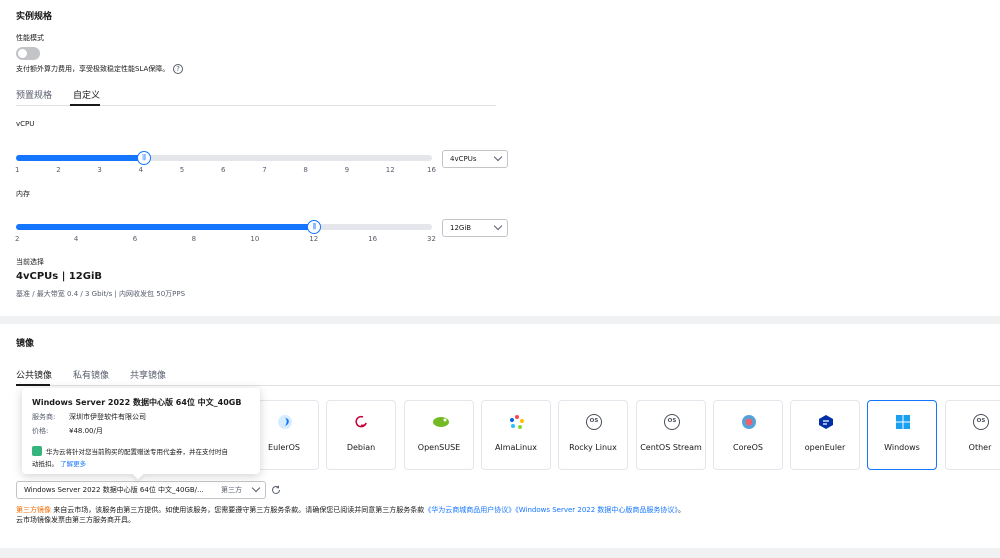 Image resolution: width=1000 pixels, height=558 pixels. I want to click on memory-tick: 12, so click(314, 239).